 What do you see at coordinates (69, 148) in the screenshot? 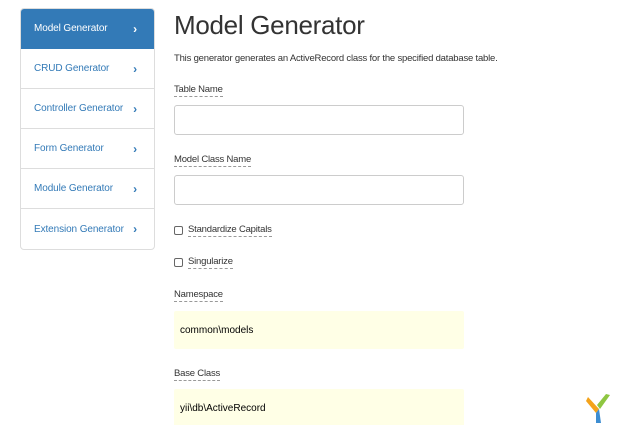
I see `sidebar-item-label: Form Generator` at bounding box center [69, 148].